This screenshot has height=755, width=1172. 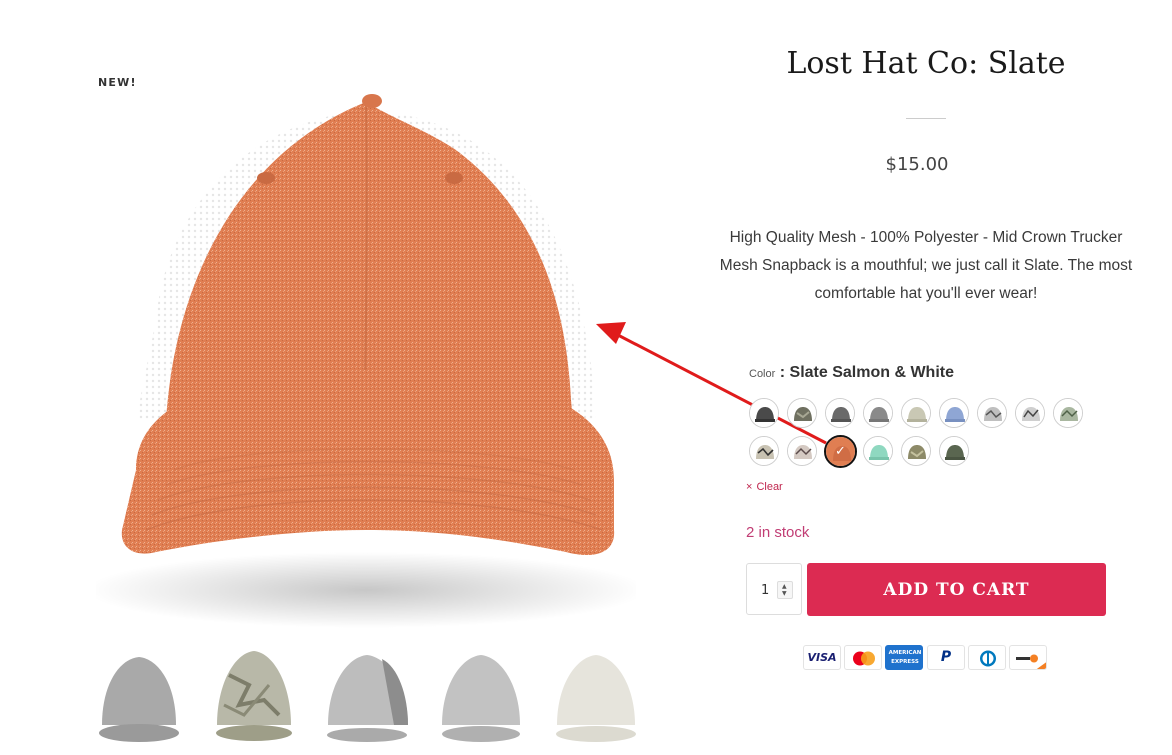 I want to click on diners-club-icon, so click(x=987, y=657).